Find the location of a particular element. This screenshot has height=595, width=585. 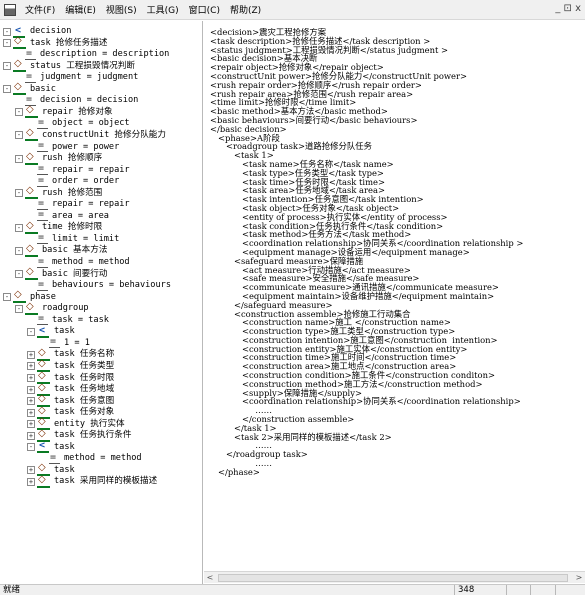

menu-tools: 工具(G) is located at coordinates (163, 9).